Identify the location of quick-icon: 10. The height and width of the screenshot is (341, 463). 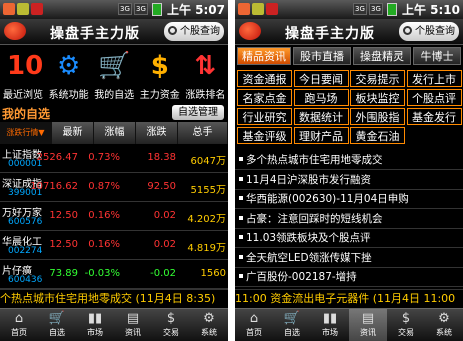
(25, 66).